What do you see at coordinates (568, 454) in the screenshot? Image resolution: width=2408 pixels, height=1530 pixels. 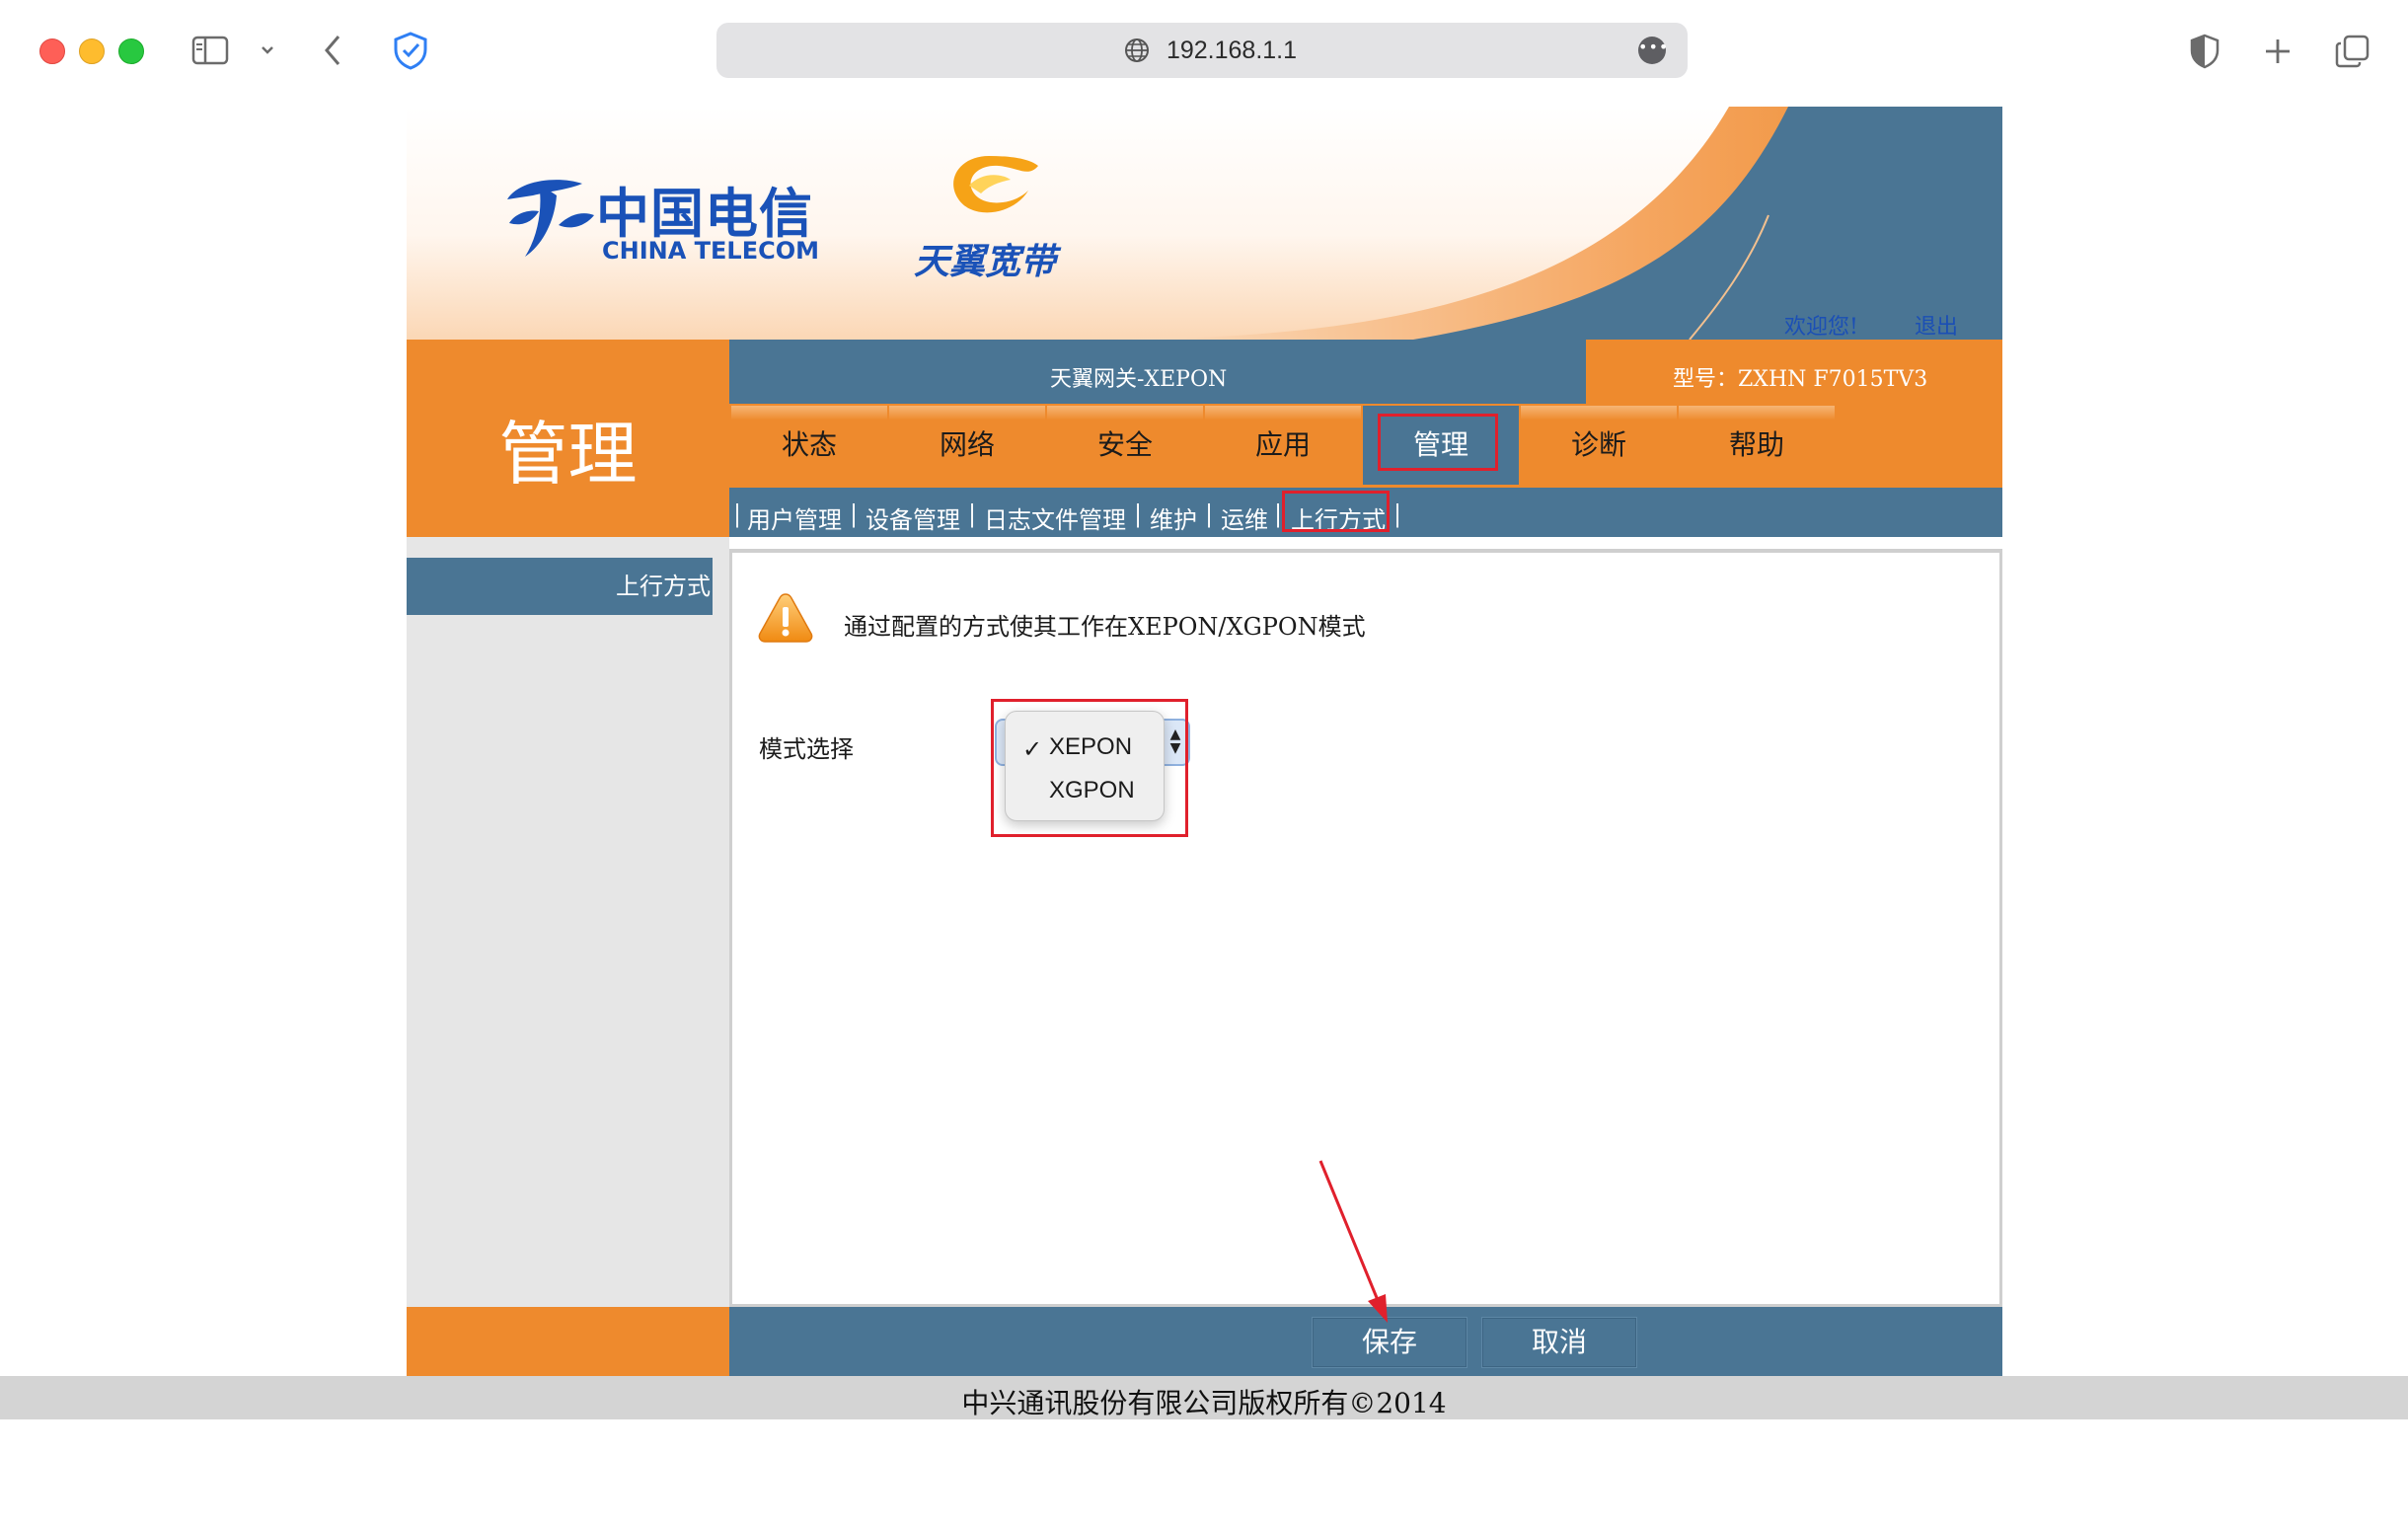 I see `section-title: 管理` at bounding box center [568, 454].